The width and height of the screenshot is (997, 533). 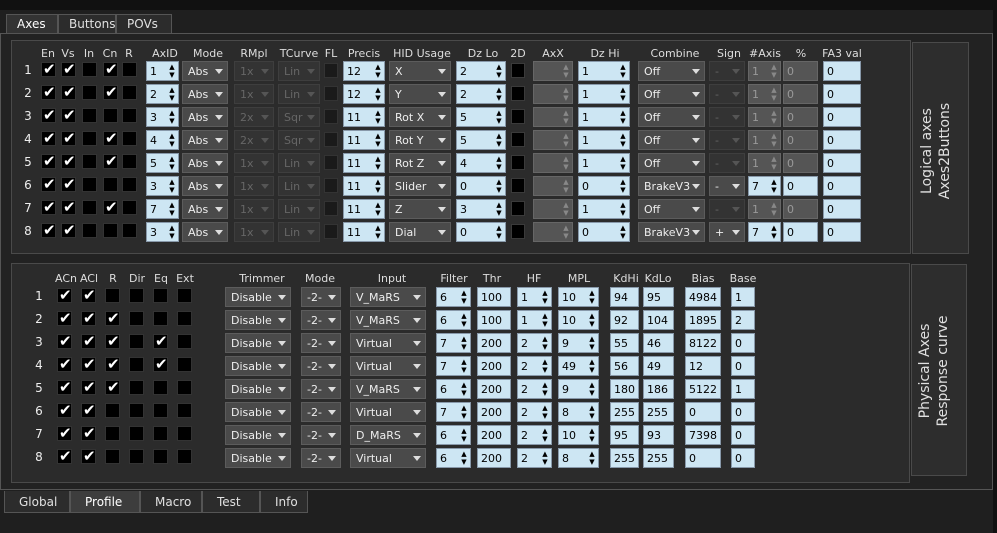 I want to click on axis-id-spinner: 7 ▲ ▼, so click(x=162, y=209).